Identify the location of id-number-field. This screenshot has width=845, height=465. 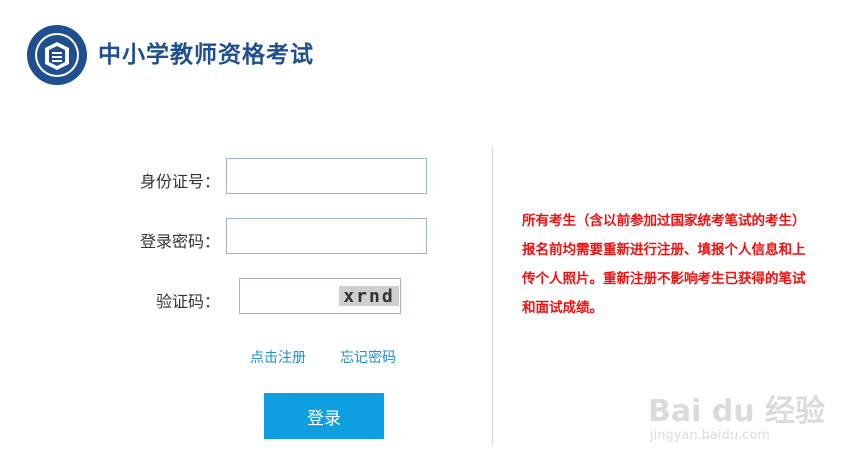
(326, 176).